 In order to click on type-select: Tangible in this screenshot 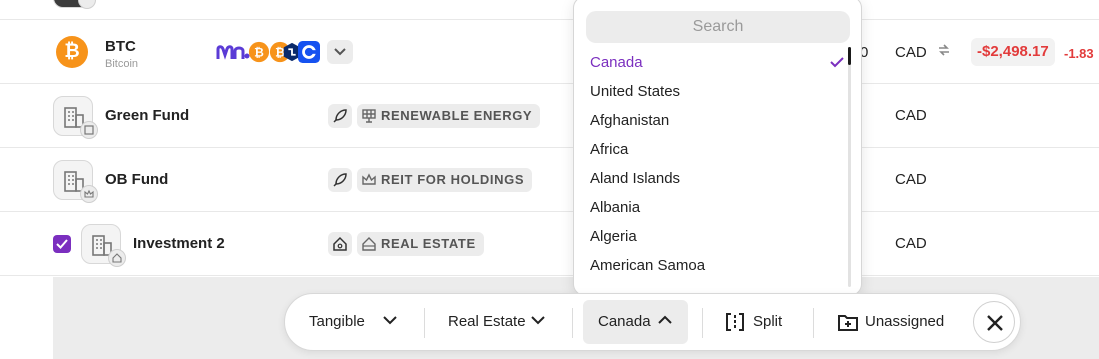, I will do `click(359, 322)`.